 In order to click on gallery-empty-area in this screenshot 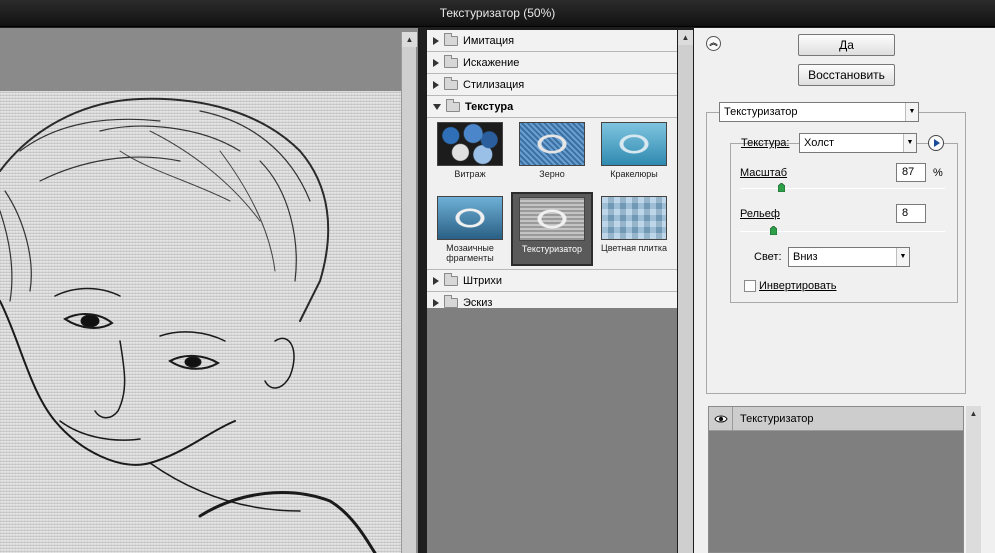, I will do `click(552, 430)`.